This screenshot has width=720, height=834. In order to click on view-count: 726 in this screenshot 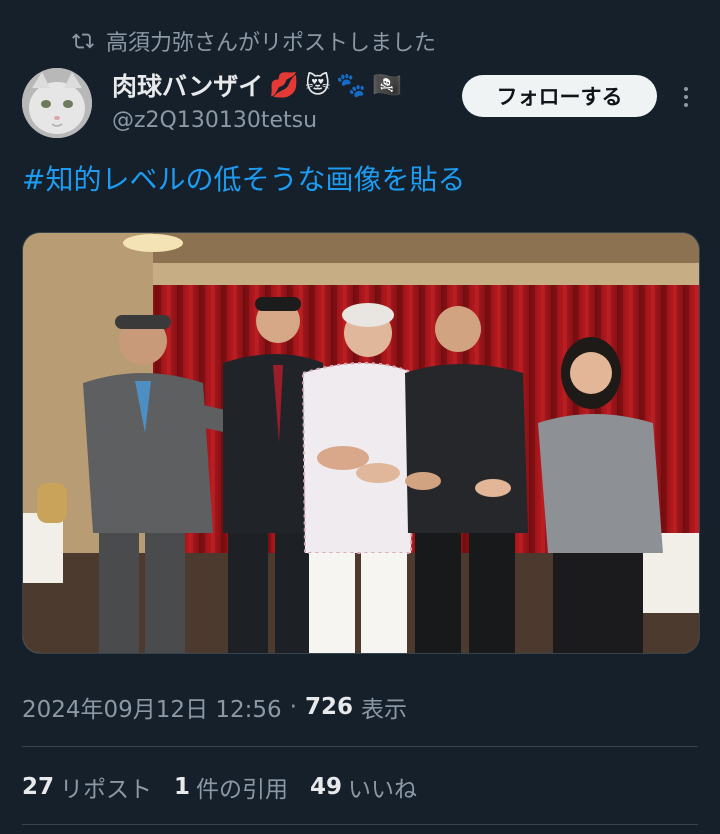, I will do `click(328, 707)`.